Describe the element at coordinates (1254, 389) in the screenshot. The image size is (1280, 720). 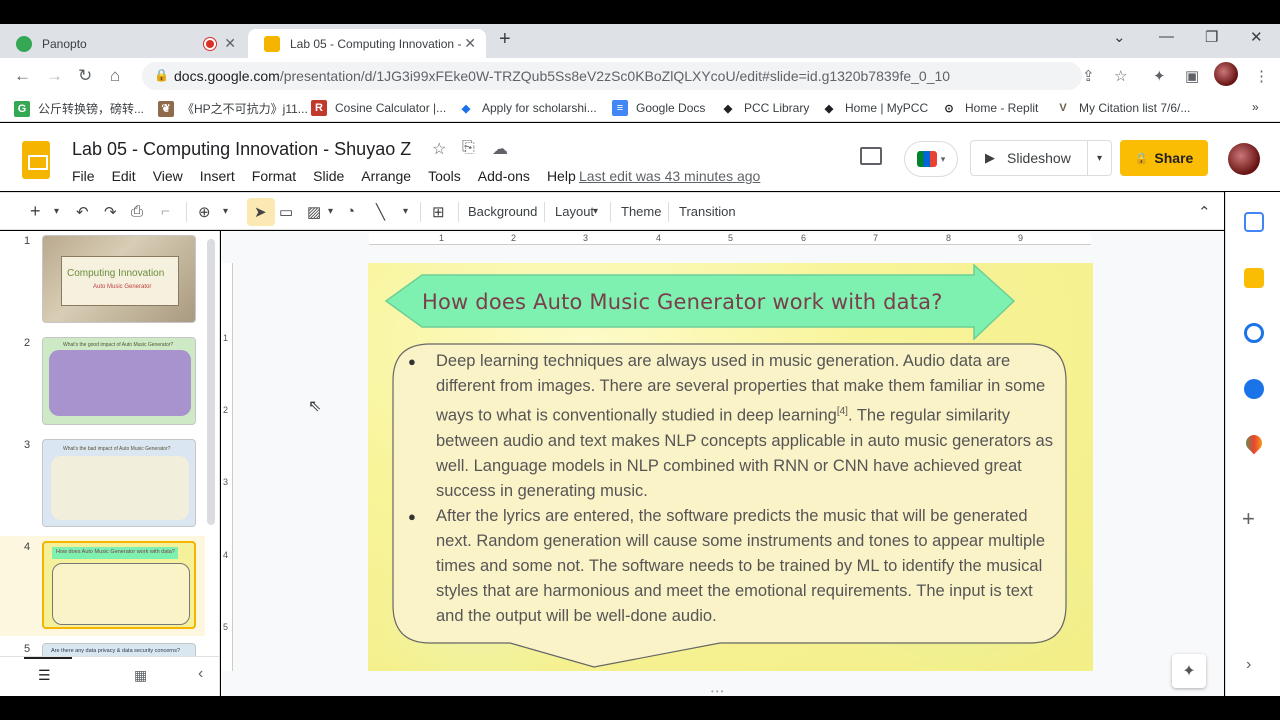
I see `contacts-icon` at that location.